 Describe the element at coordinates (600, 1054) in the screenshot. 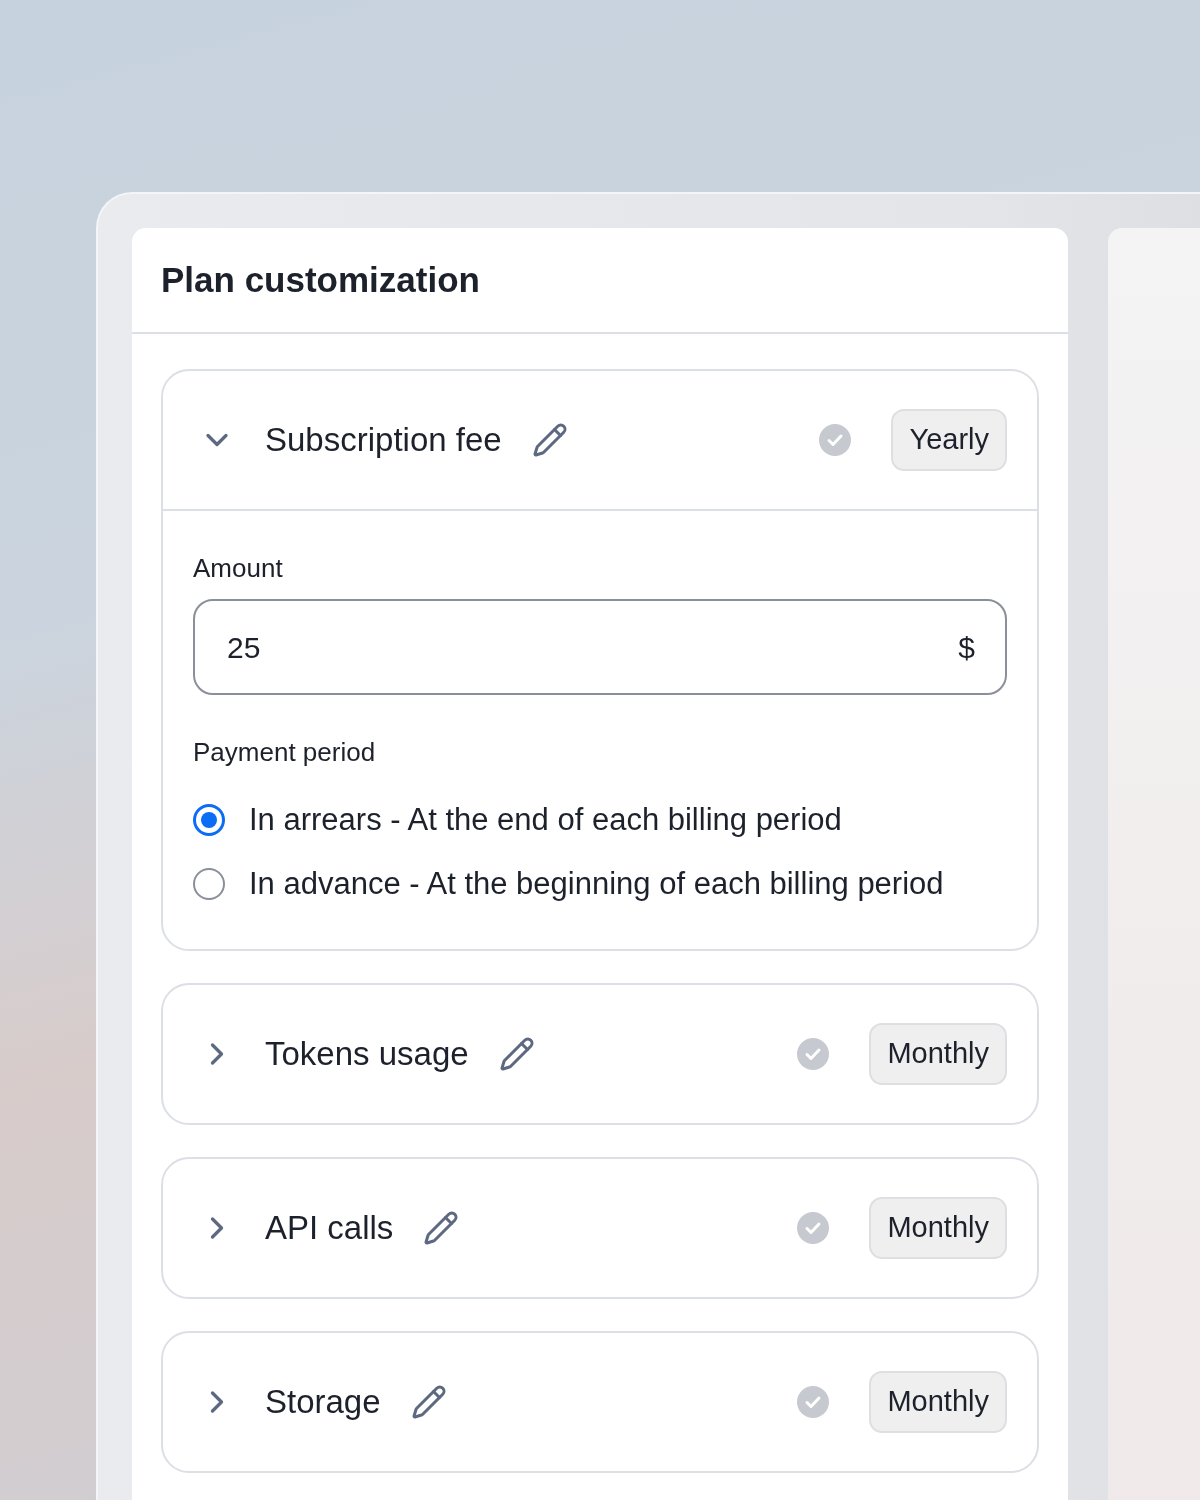

I see `section-header: Tokens usage Monthly` at that location.